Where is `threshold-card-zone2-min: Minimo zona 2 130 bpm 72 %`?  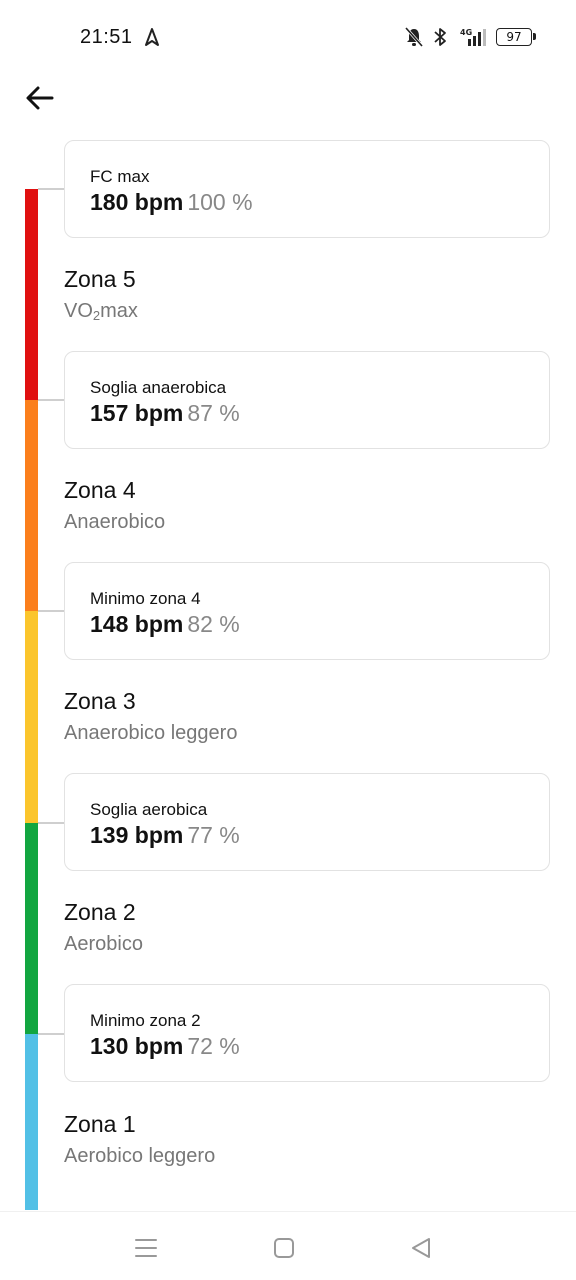
threshold-card-zone2-min: Minimo zona 2 130 bpm 72 % is located at coordinates (307, 1033).